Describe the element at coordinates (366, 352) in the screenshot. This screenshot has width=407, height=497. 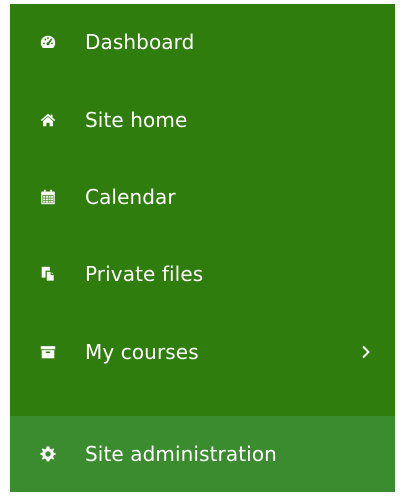
I see `chevron-right-icon` at that location.